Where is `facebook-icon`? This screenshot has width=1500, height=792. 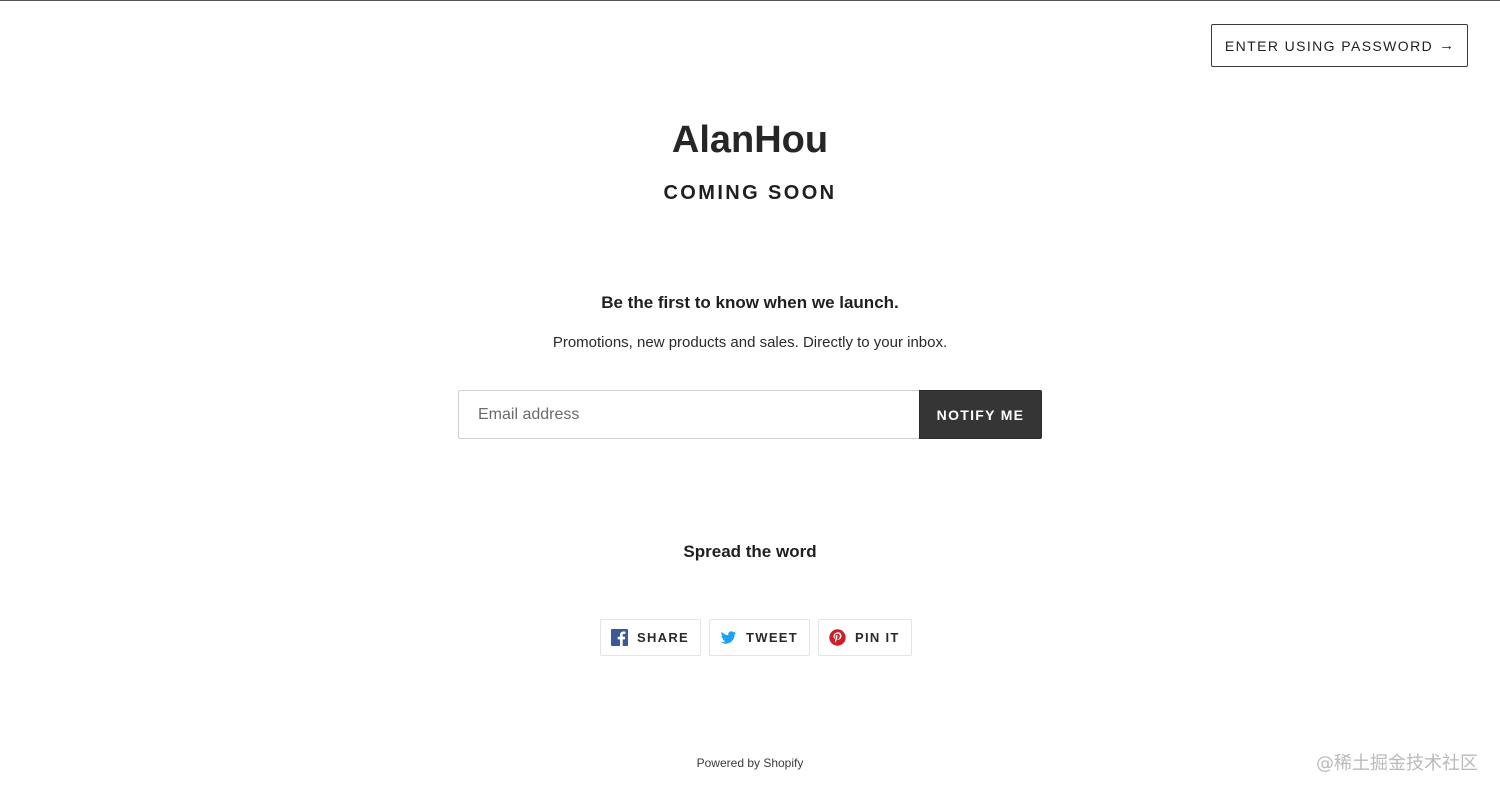
facebook-icon is located at coordinates (619, 637).